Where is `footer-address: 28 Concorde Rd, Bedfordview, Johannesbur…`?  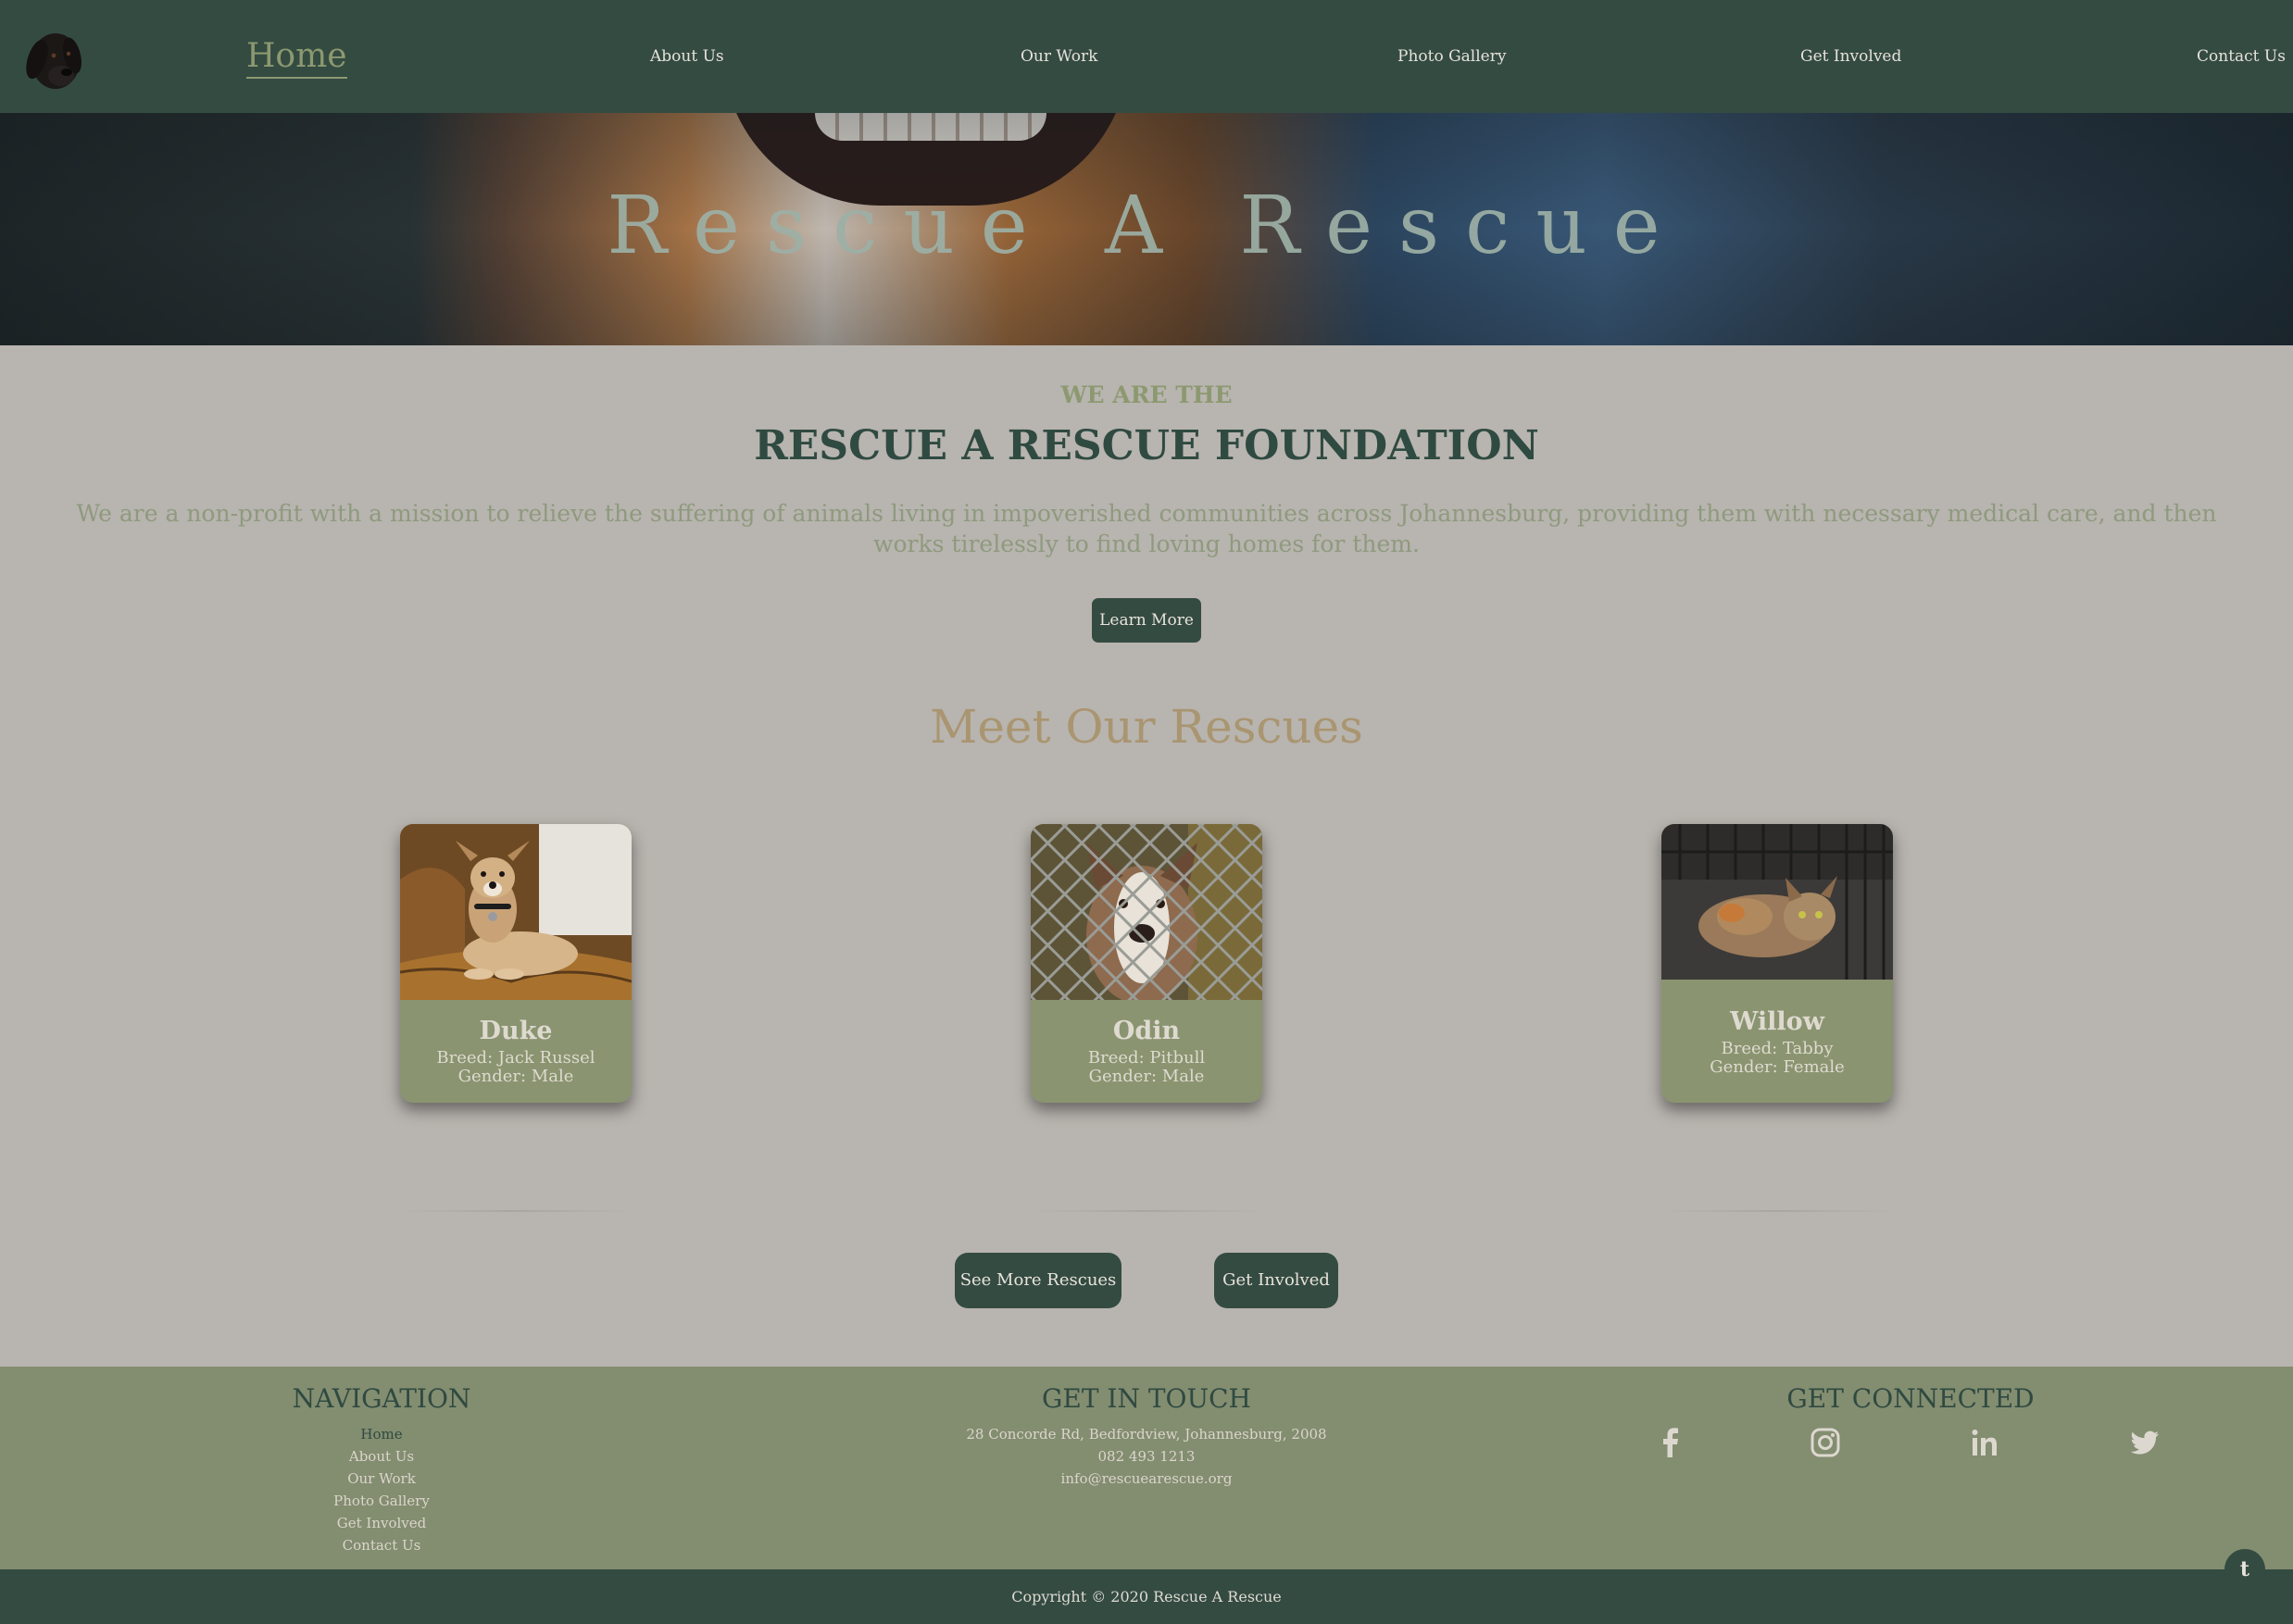
footer-address: 28 Concorde Rd, Bedfordview, Johannesbur… is located at coordinates (1146, 1434).